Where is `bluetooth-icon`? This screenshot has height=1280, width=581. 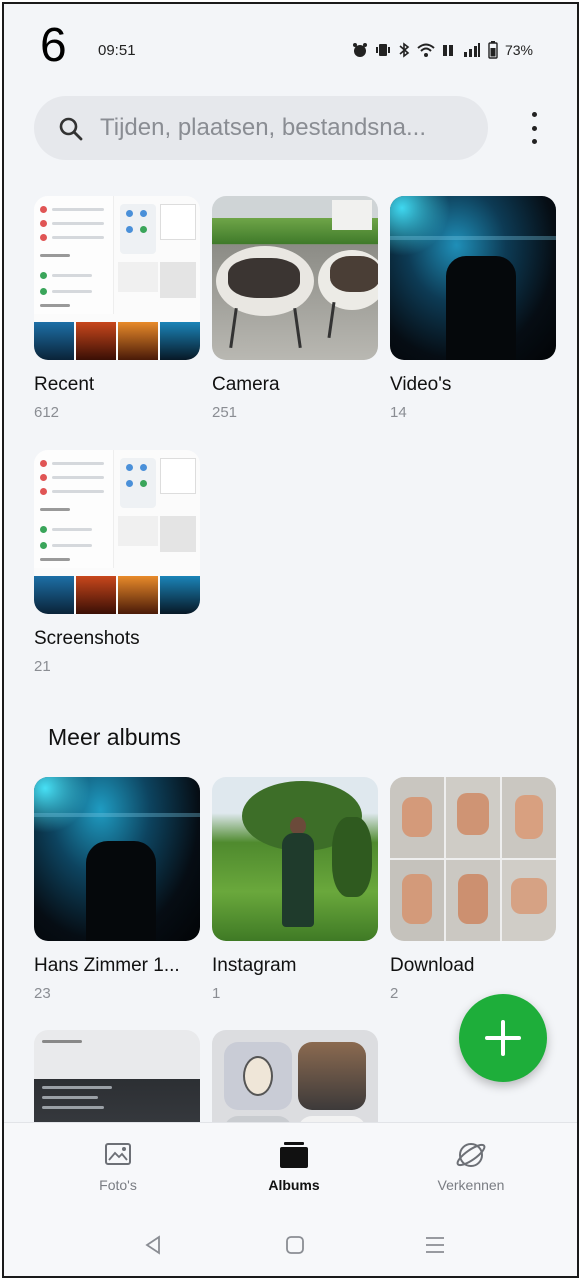
bluetooth-icon is located at coordinates (404, 50).